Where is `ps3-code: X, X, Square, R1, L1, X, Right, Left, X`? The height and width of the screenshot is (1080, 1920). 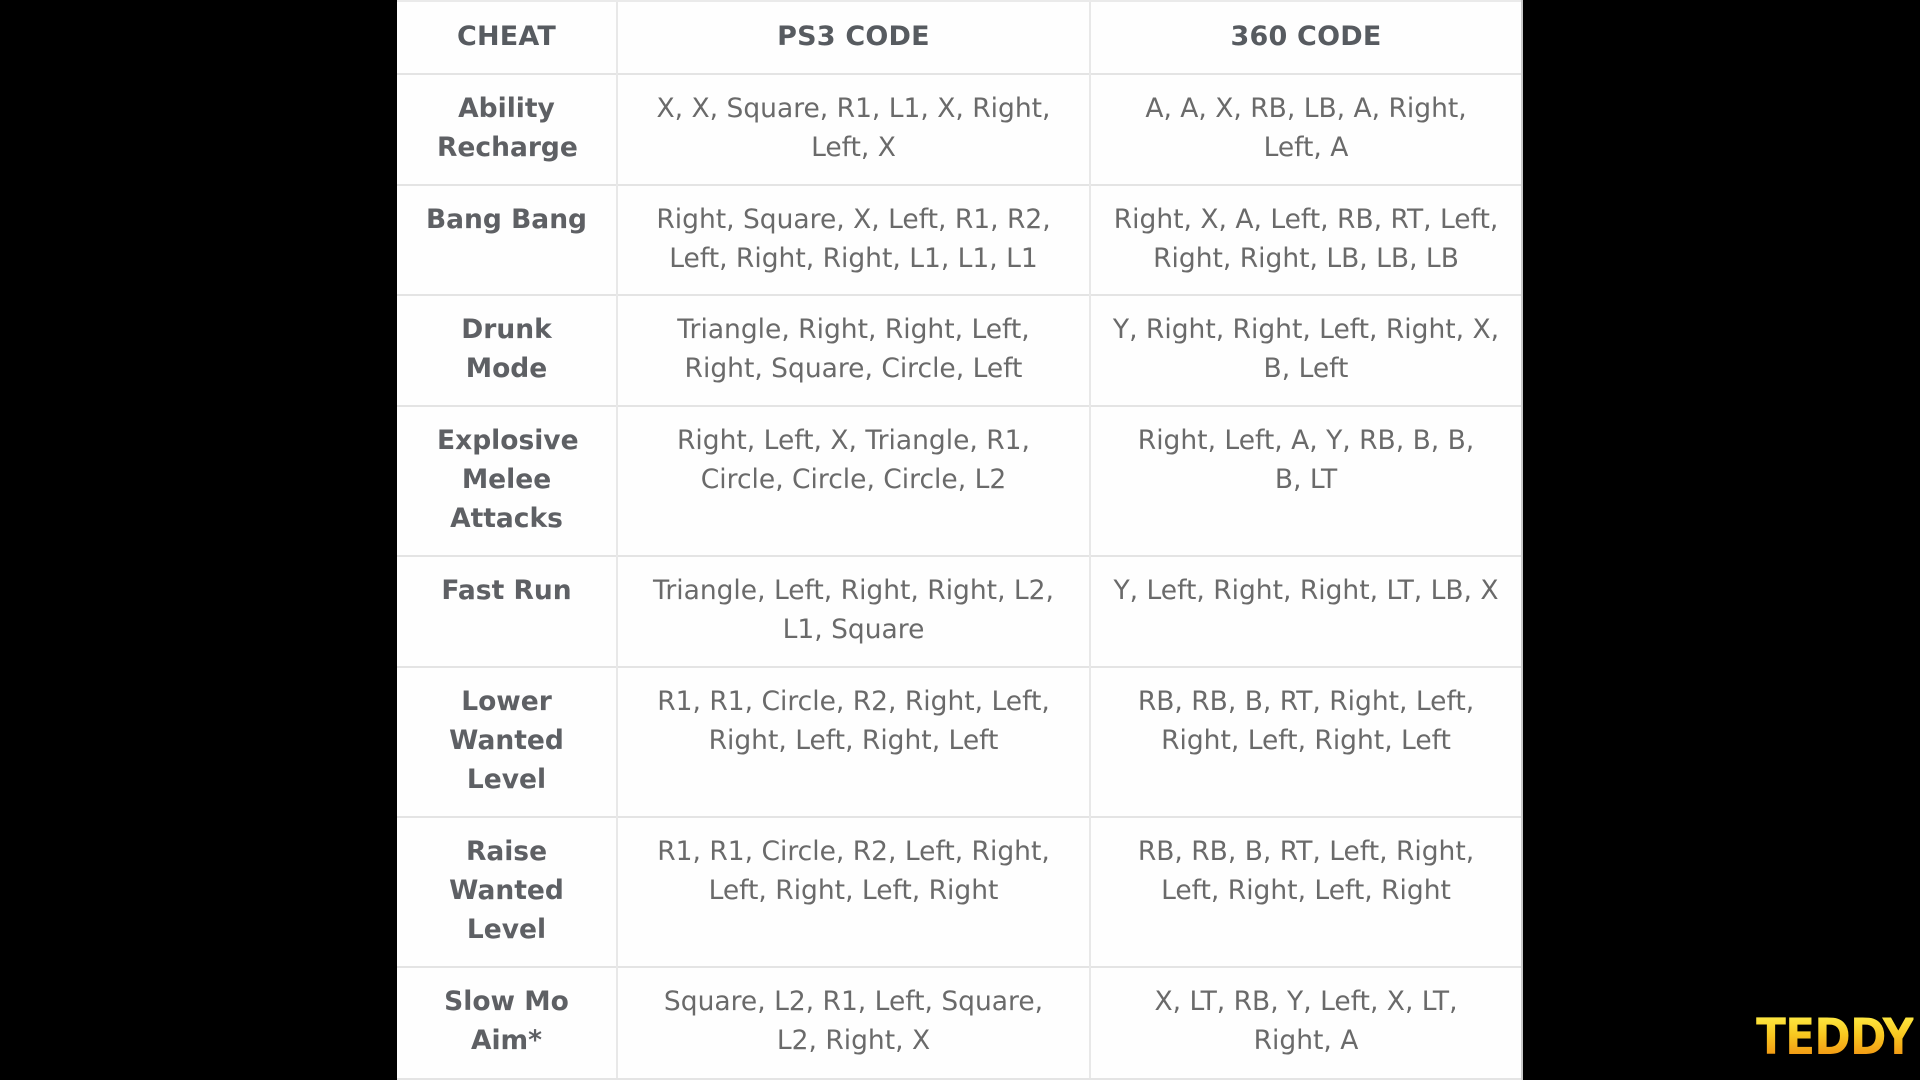
ps3-code: X, X, Square, R1, L1, X, Right, Left, X is located at coordinates (853, 129).